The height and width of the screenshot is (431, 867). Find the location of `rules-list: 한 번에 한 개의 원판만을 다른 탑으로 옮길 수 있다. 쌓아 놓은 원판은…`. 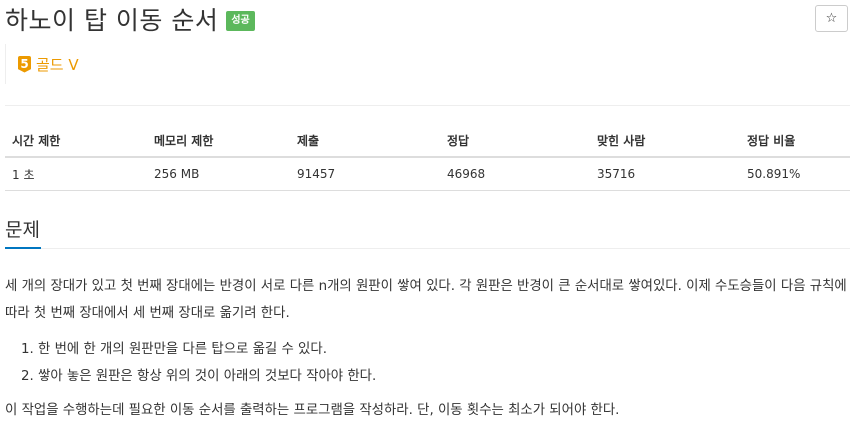

rules-list: 한 번에 한 개의 원판만을 다른 탑으로 옮길 수 있다. 쌓아 놓은 원판은… is located at coordinates (427, 363).